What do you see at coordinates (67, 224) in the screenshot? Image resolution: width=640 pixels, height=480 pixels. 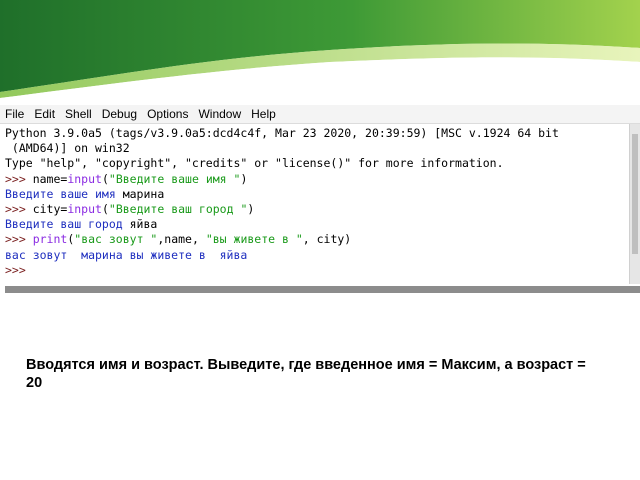 I see `shell-output: Введите ваш город` at bounding box center [67, 224].